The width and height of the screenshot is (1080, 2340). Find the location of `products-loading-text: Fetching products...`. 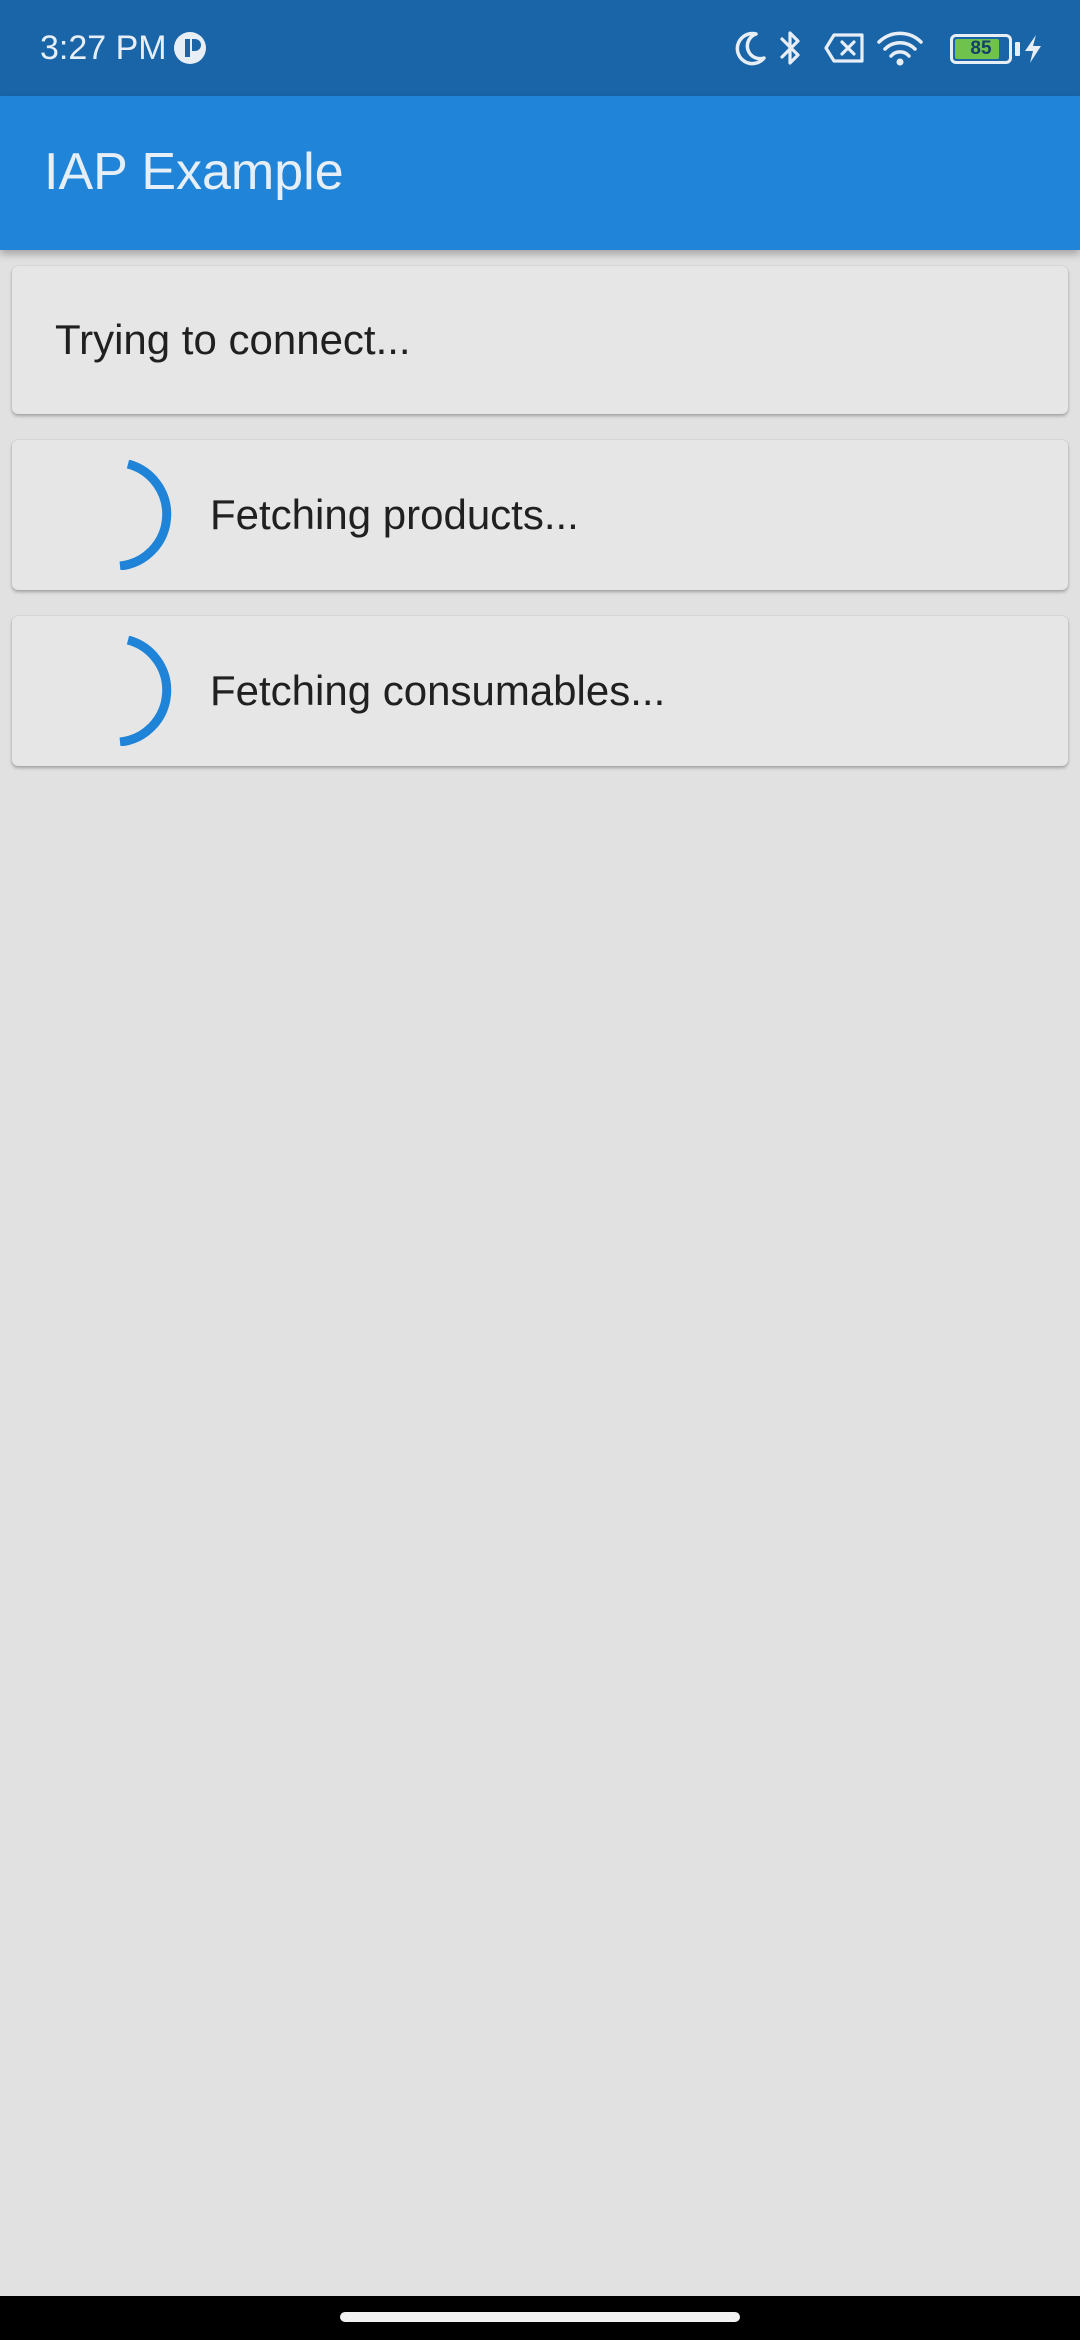

products-loading-text: Fetching products... is located at coordinates (394, 514).